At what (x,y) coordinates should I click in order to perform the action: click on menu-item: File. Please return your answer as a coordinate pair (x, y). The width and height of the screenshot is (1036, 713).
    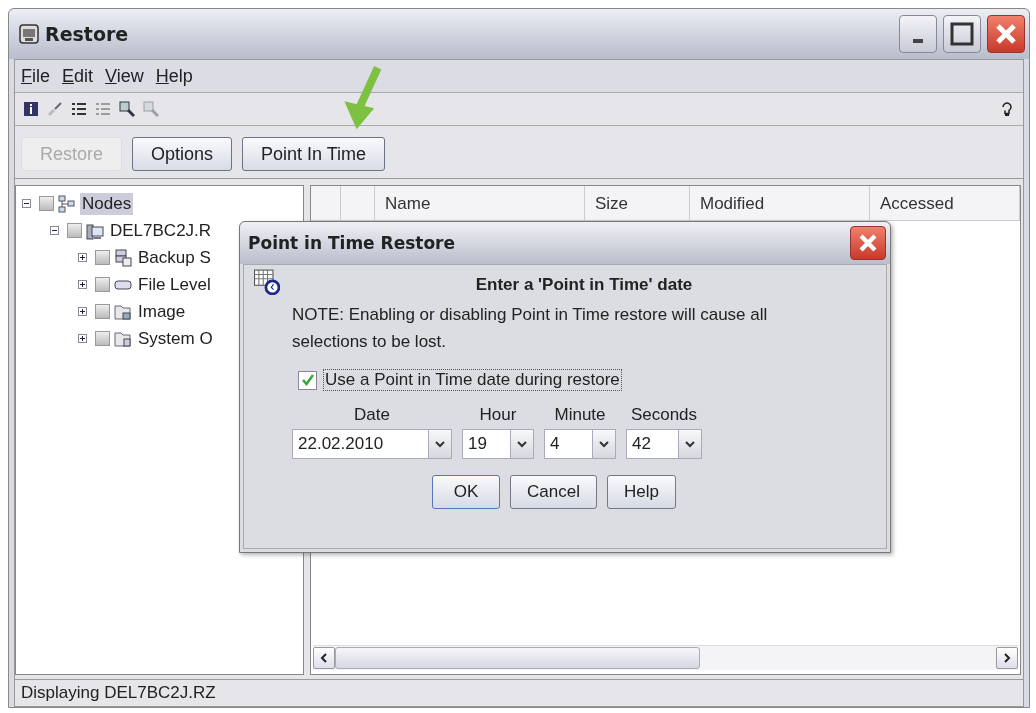
    Looking at the image, I should click on (35, 76).